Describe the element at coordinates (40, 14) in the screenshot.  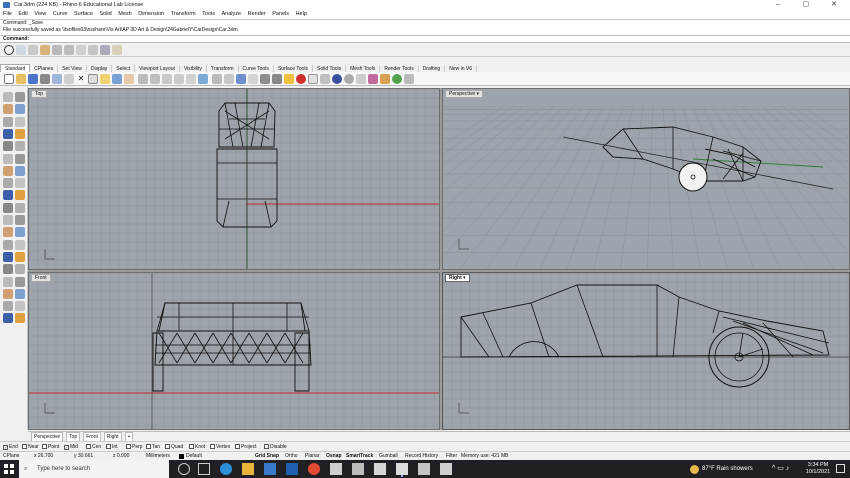
I see `menu-view: View` at that location.